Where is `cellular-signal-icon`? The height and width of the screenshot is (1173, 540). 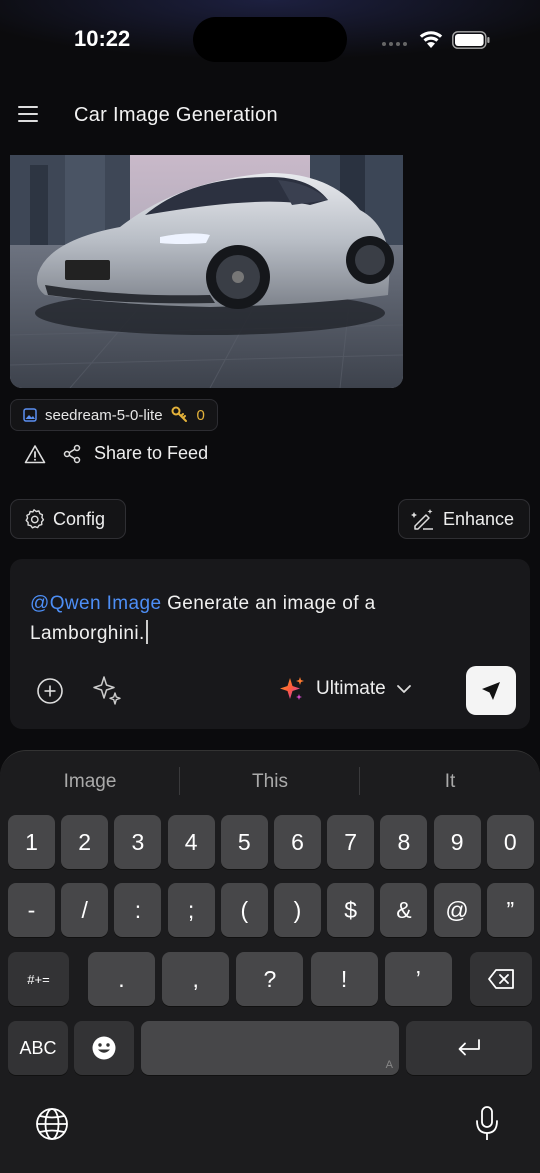
cellular-signal-icon is located at coordinates (394, 44).